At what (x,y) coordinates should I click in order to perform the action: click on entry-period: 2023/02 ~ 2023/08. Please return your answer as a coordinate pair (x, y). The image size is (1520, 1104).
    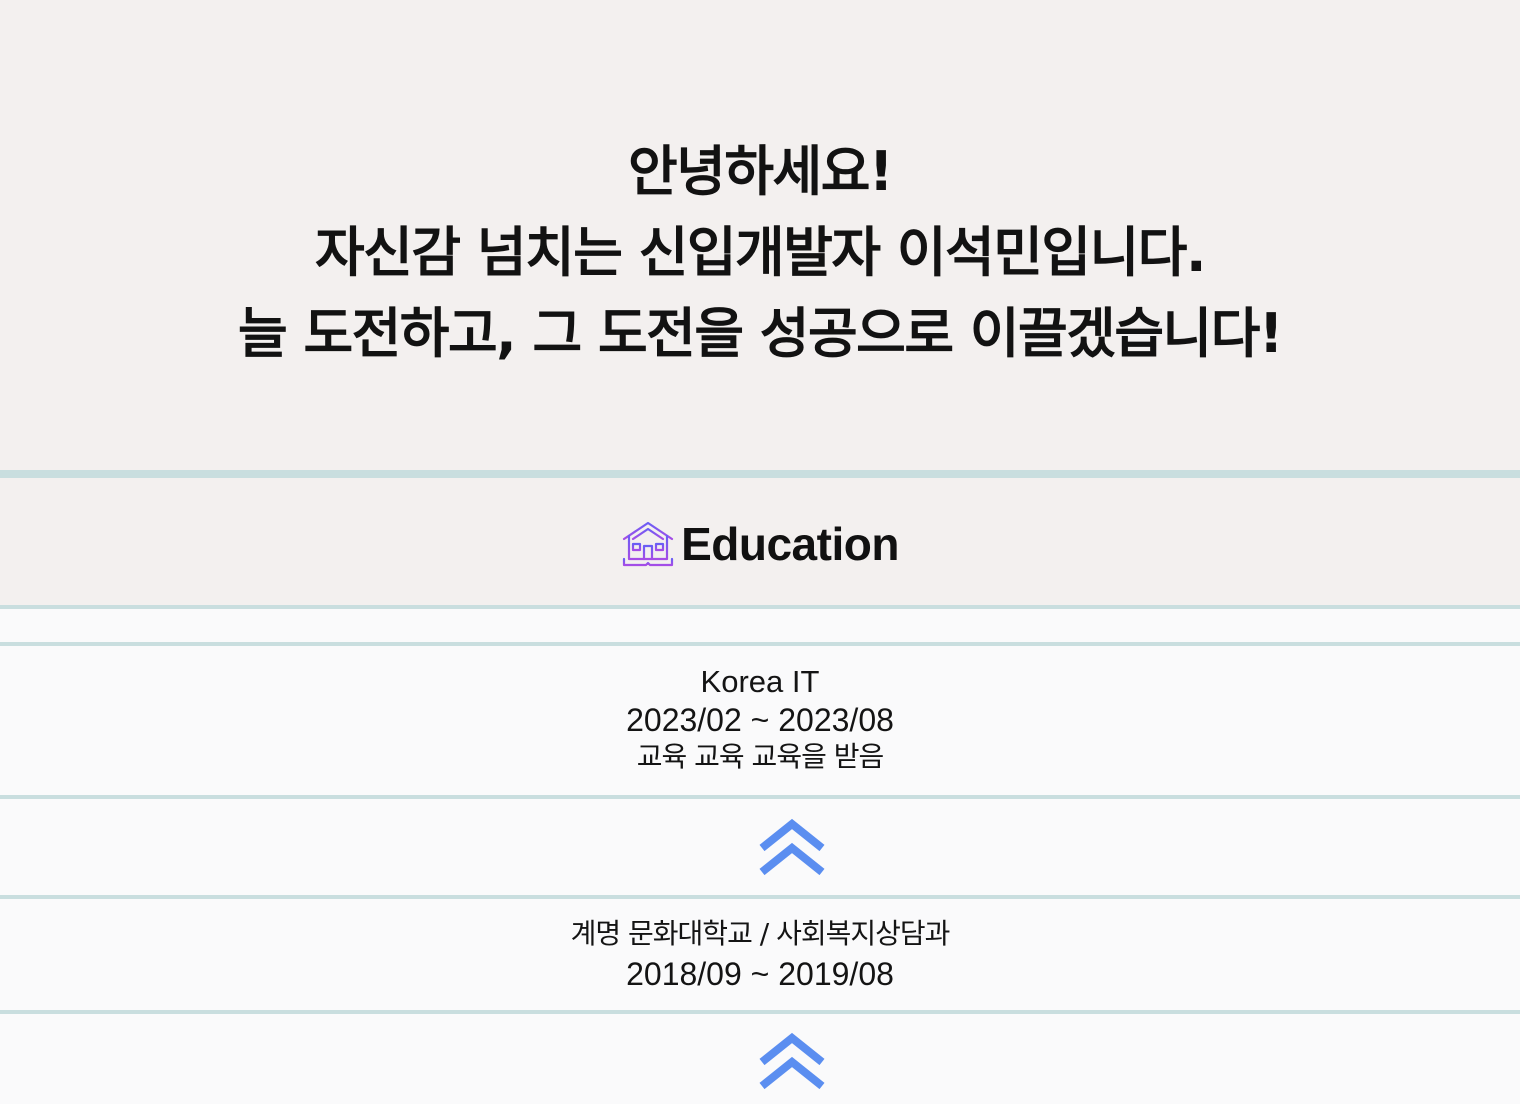
    Looking at the image, I should click on (760, 720).